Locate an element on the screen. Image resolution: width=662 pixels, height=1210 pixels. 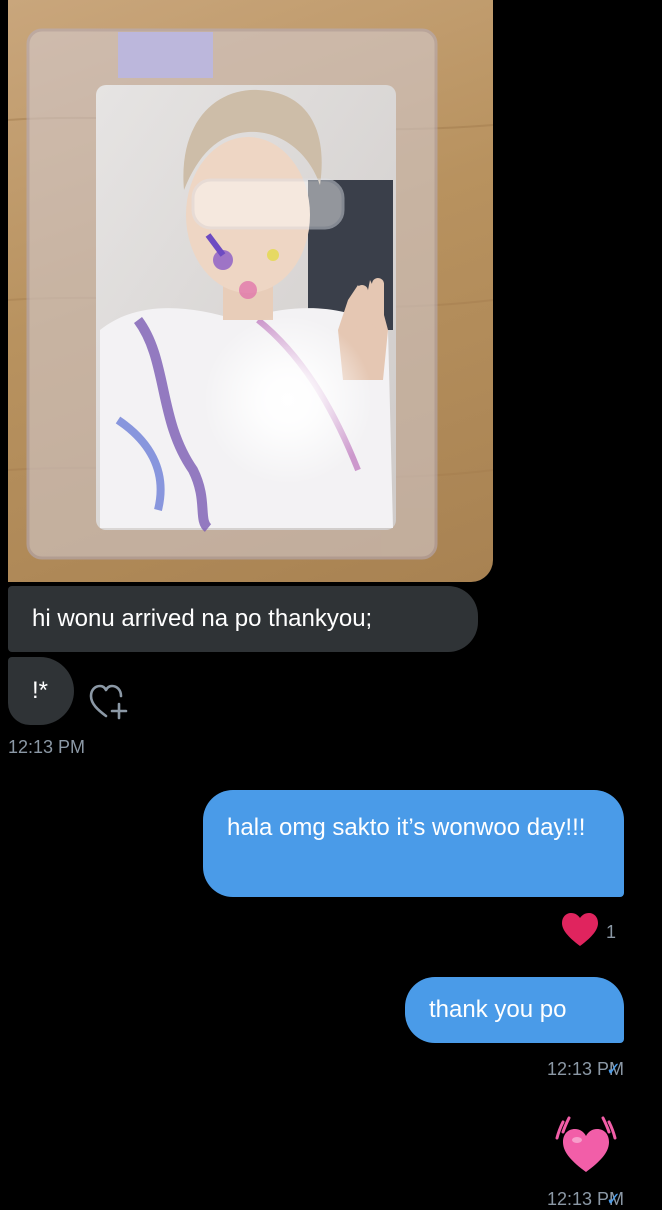
heart-plus-icon is located at coordinates (108, 702).